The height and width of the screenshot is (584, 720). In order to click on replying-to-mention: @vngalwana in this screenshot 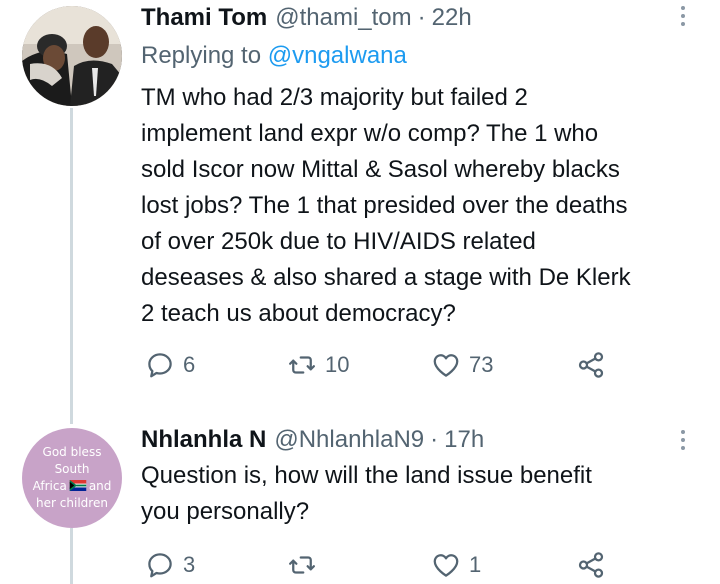, I will do `click(337, 55)`.